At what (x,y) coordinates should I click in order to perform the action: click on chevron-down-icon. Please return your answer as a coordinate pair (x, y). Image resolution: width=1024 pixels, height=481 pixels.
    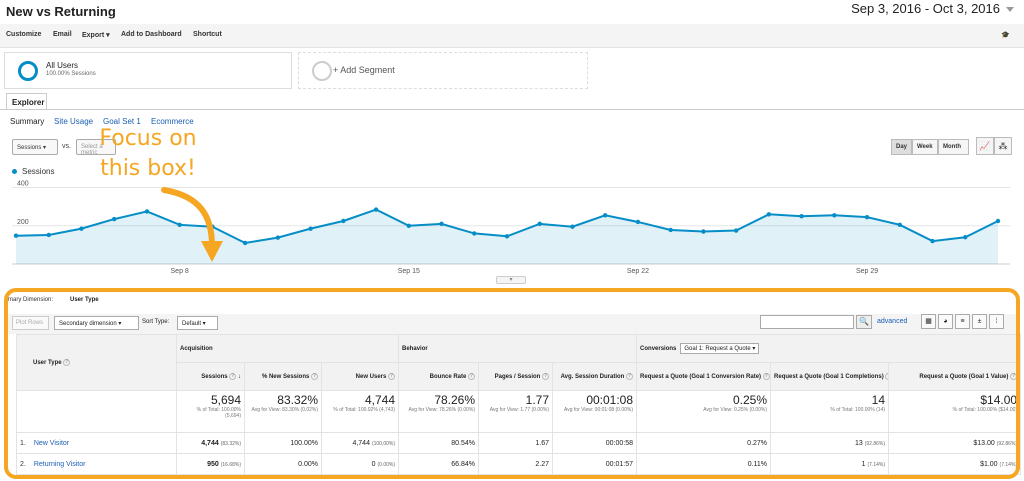
    Looking at the image, I should click on (1010, 9).